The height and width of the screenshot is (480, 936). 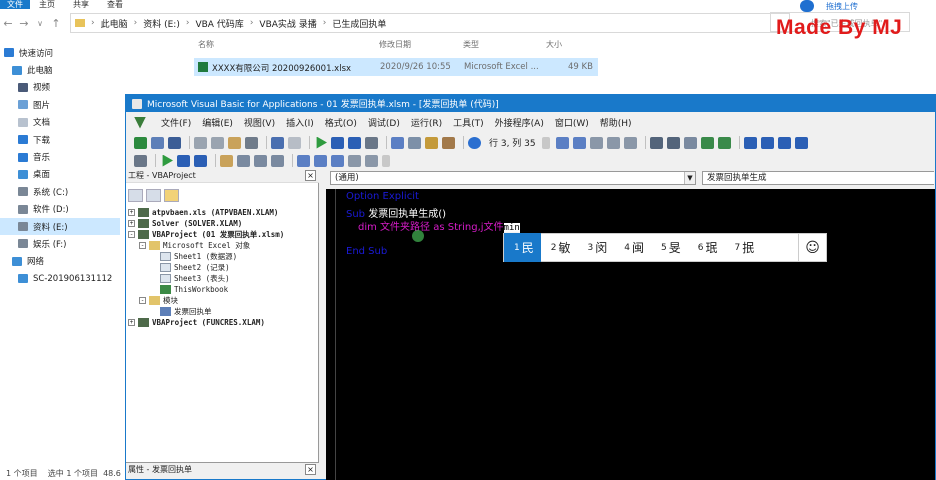 What do you see at coordinates (767, 142) in the screenshot?
I see `next-bookmark-icon` at bounding box center [767, 142].